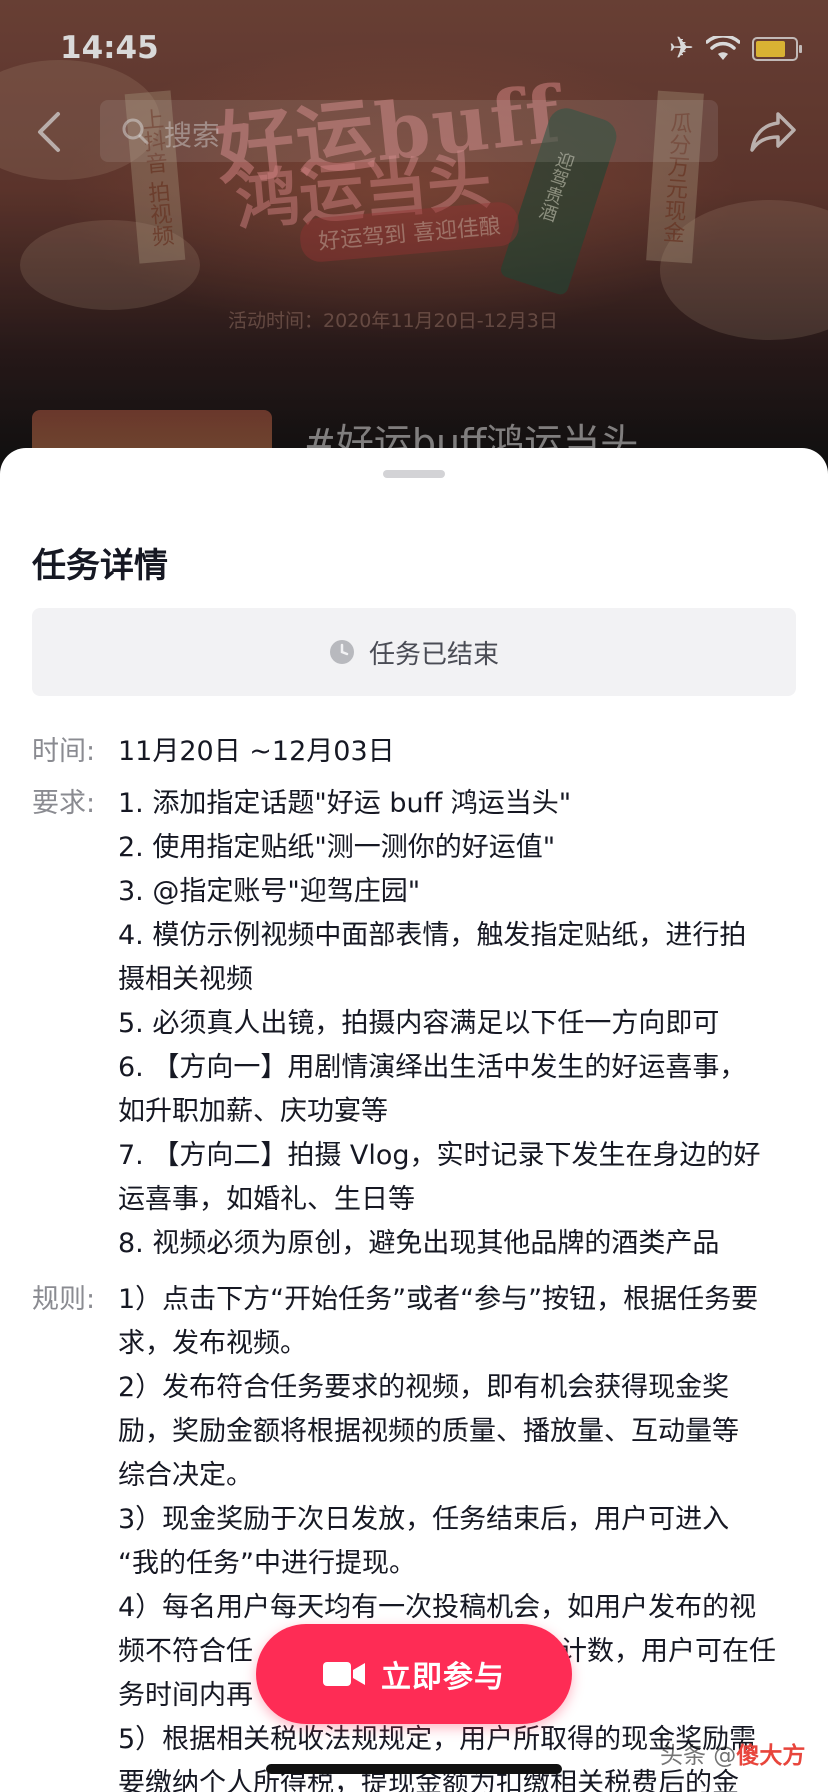 This screenshot has height=1792, width=828. What do you see at coordinates (424, 1519) in the screenshot?
I see `rule-line: 3）现金奖励于次日发放，任务结束后，用户可进入` at bounding box center [424, 1519].